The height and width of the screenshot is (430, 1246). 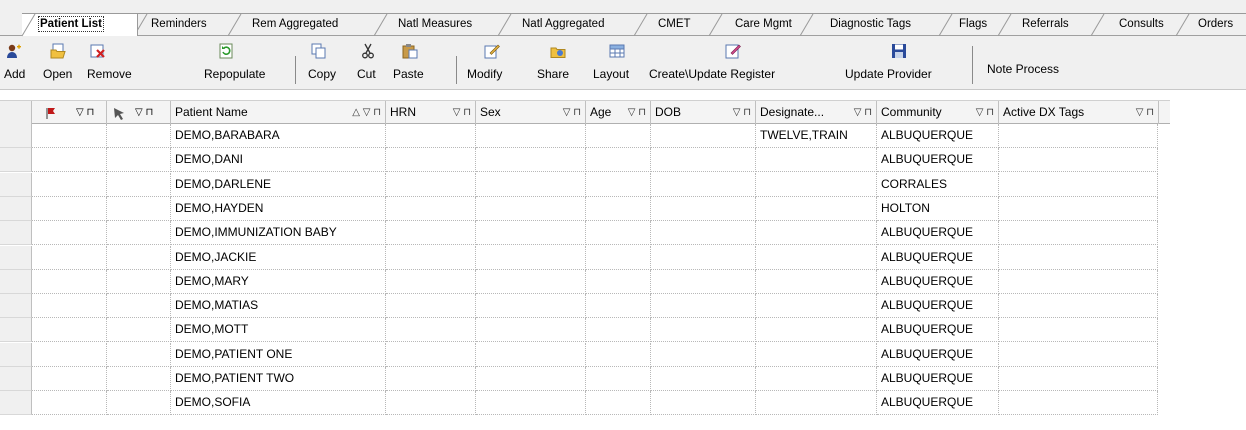 I want to click on patient-name-cell: DEMO,DARLENE, so click(x=278, y=184).